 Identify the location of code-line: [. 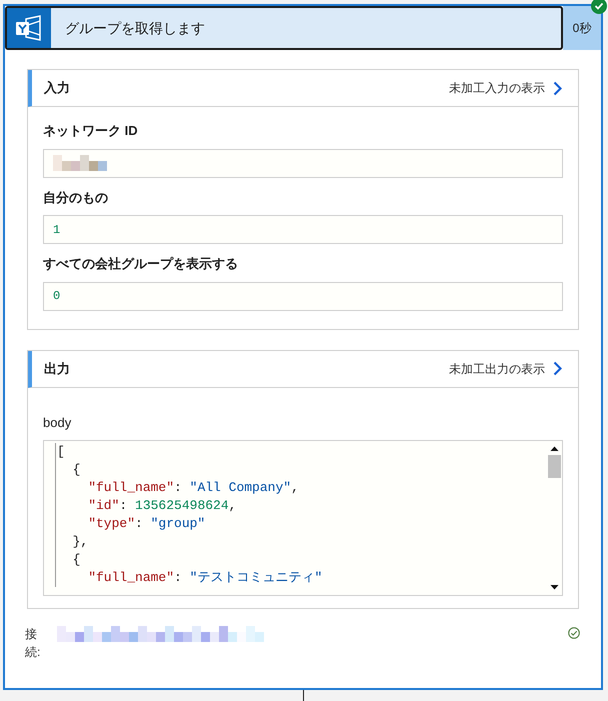
(61, 452).